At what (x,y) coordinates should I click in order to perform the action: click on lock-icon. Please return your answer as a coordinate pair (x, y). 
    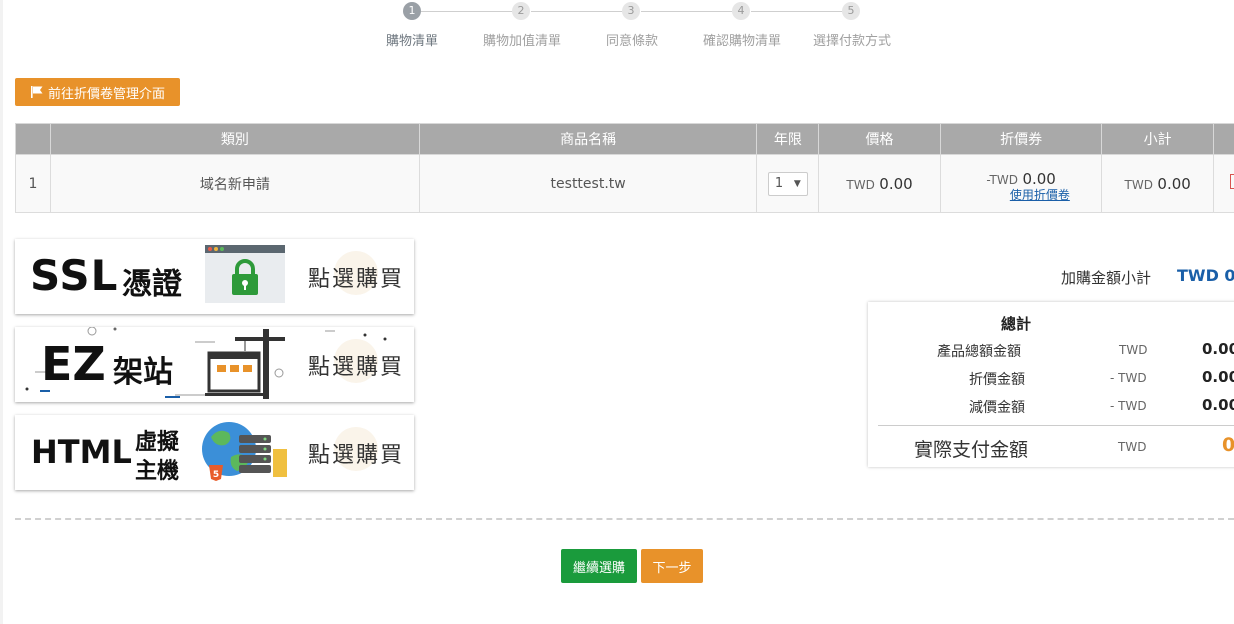
    Looking at the image, I should click on (245, 274).